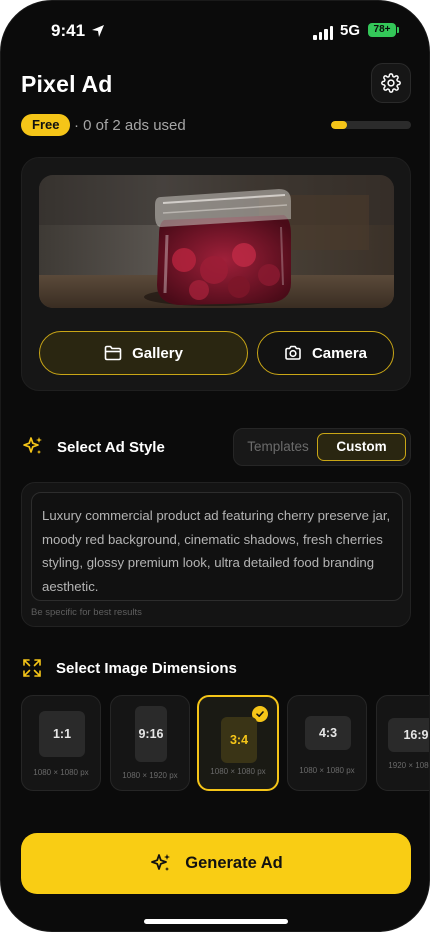  I want to click on ad-style-header: Select Ad Style, so click(93, 447).